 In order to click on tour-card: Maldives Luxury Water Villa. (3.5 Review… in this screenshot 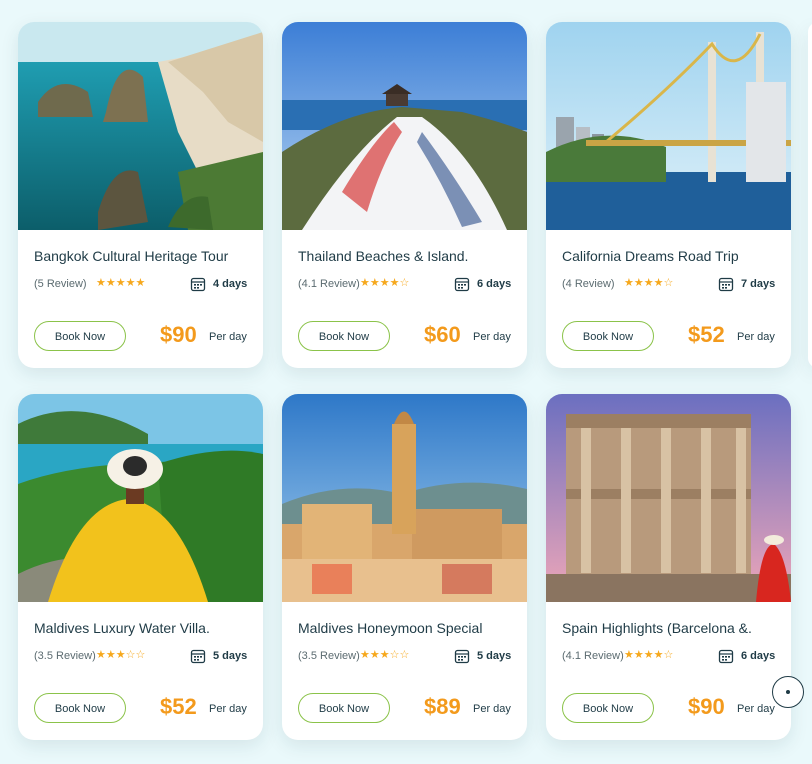, I will do `click(140, 567)`.